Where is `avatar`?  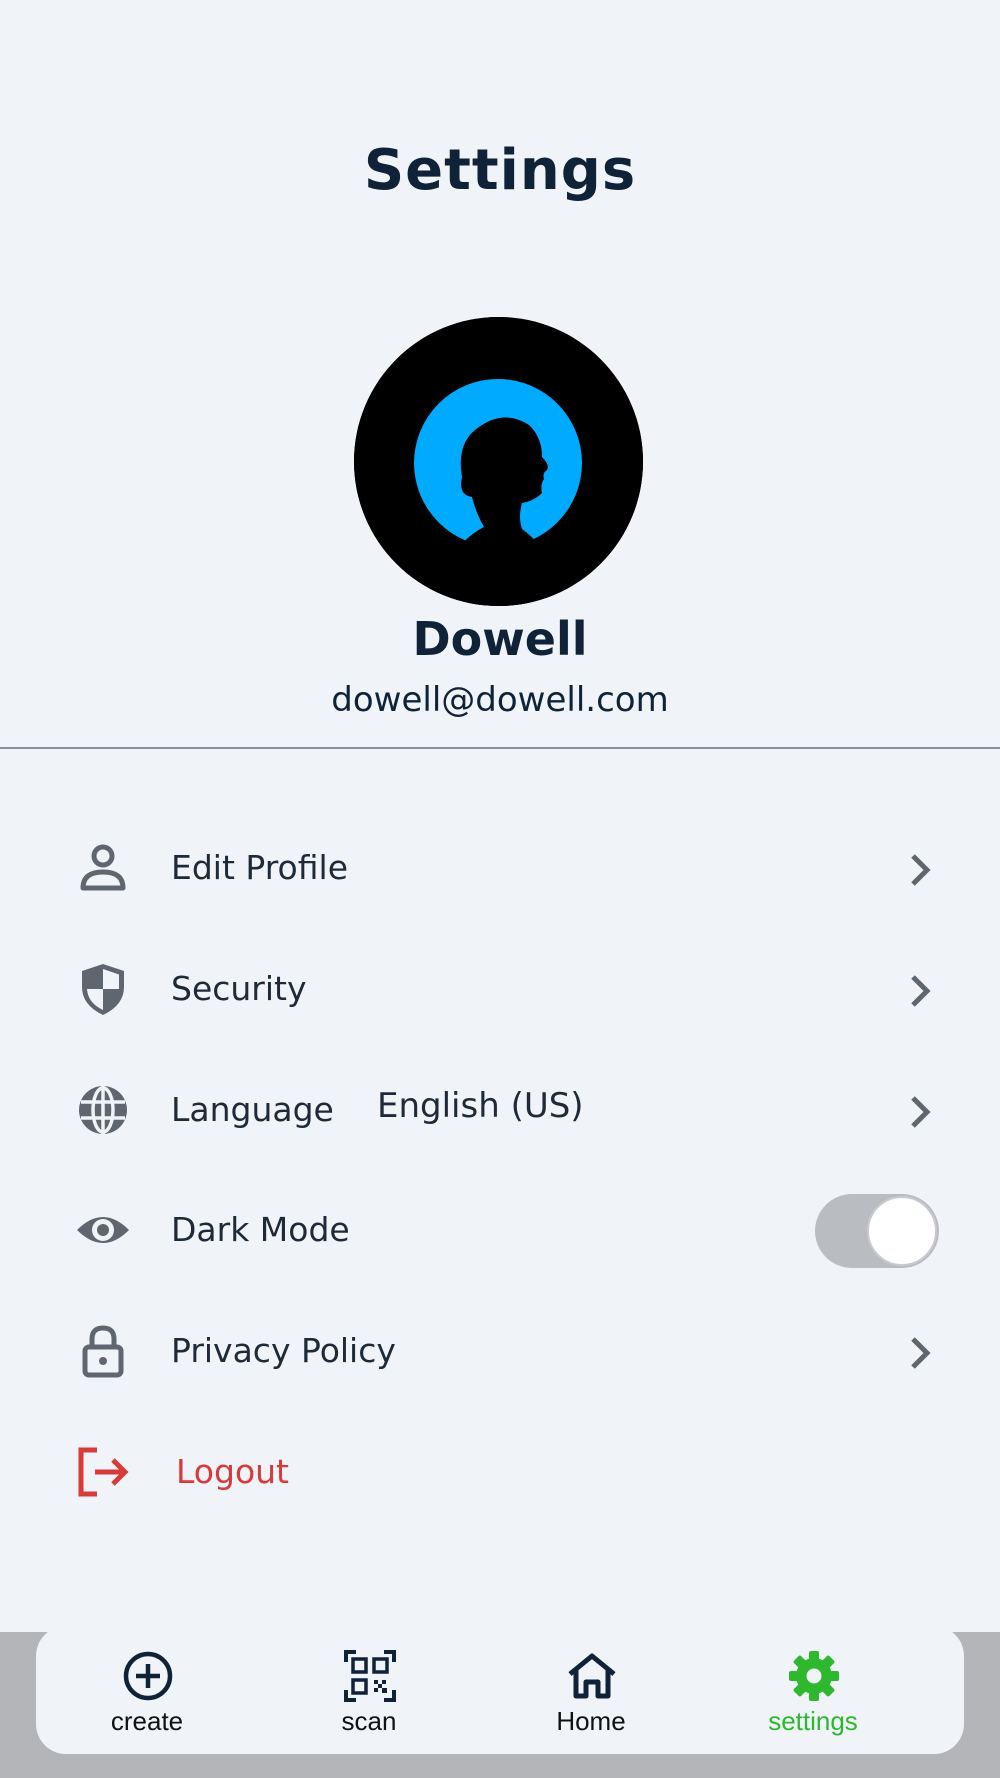
avatar is located at coordinates (498, 461).